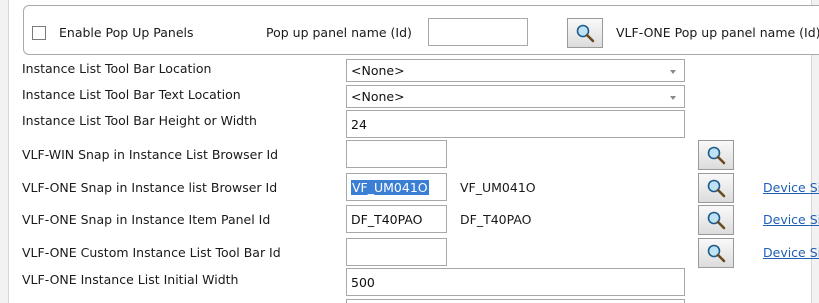 The height and width of the screenshot is (303, 819). Describe the element at coordinates (339, 32) in the screenshot. I see `popup-name-label: Pop up panel name (Id)` at that location.